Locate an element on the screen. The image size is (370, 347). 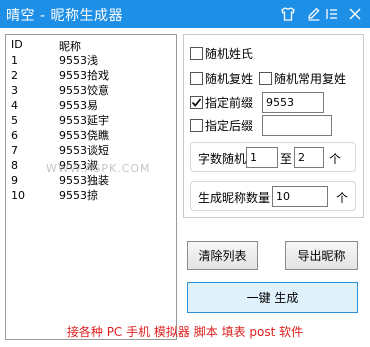
row-nickname: 9553延宇 is located at coordinates (84, 120).